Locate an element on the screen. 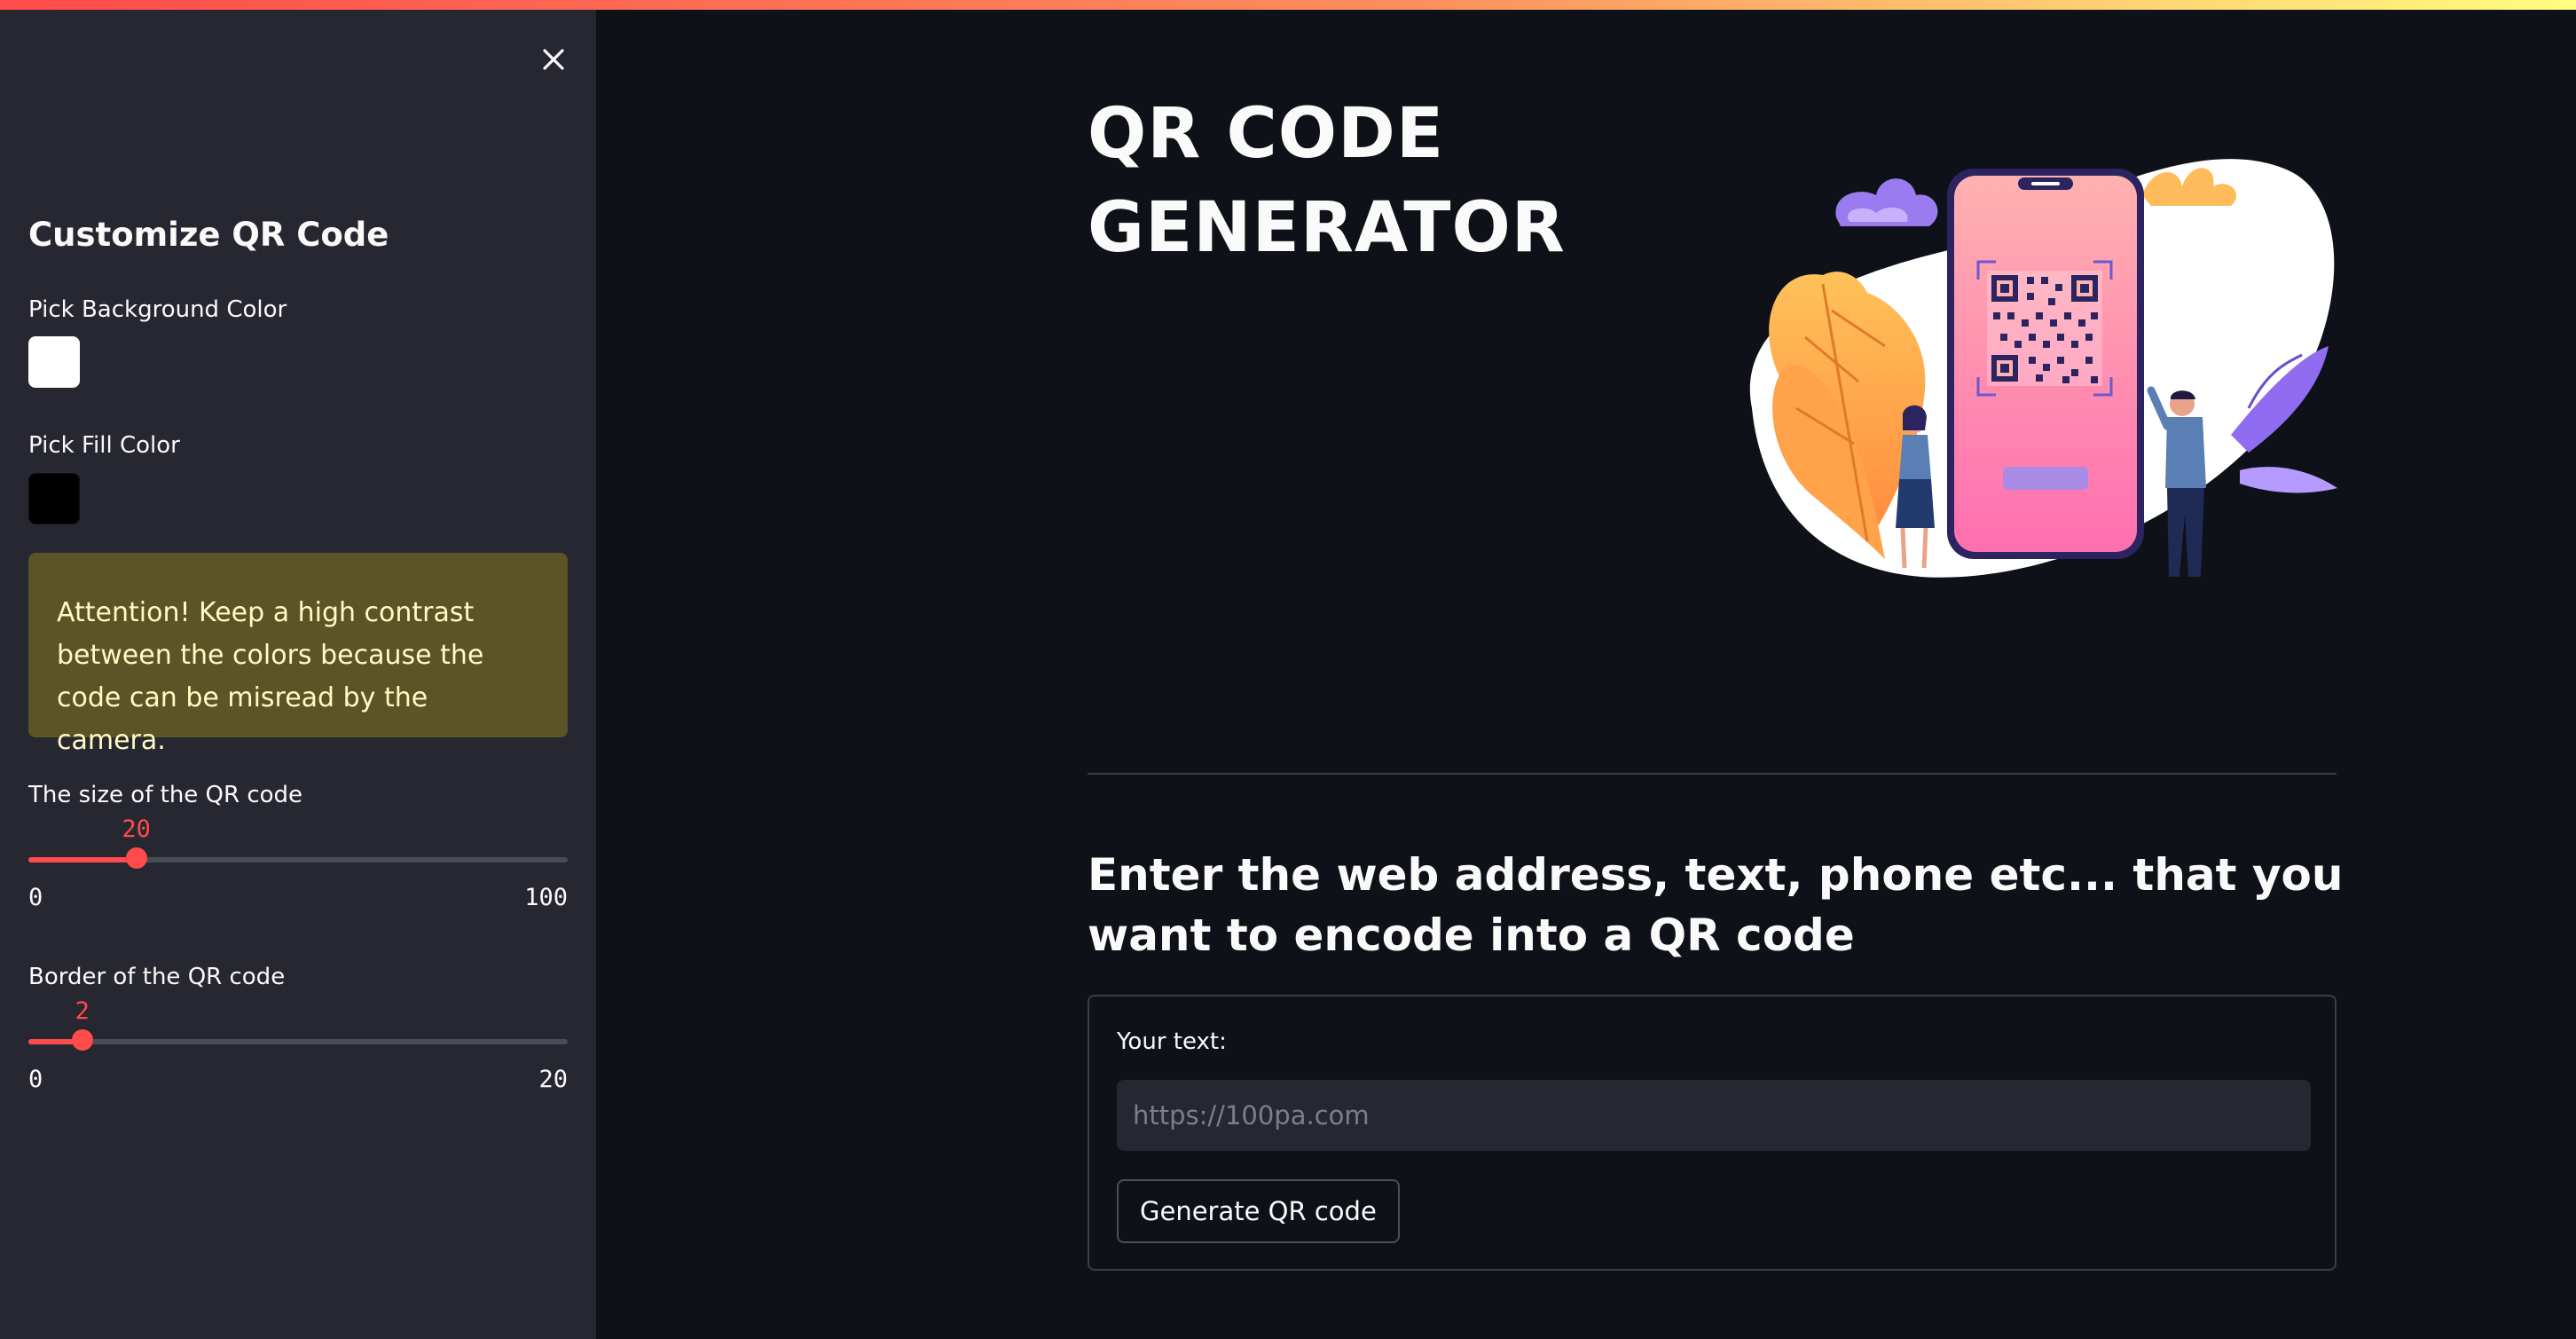 The width and height of the screenshot is (2576, 1339). page-title-line2: GENERATOR is located at coordinates (1327, 228).